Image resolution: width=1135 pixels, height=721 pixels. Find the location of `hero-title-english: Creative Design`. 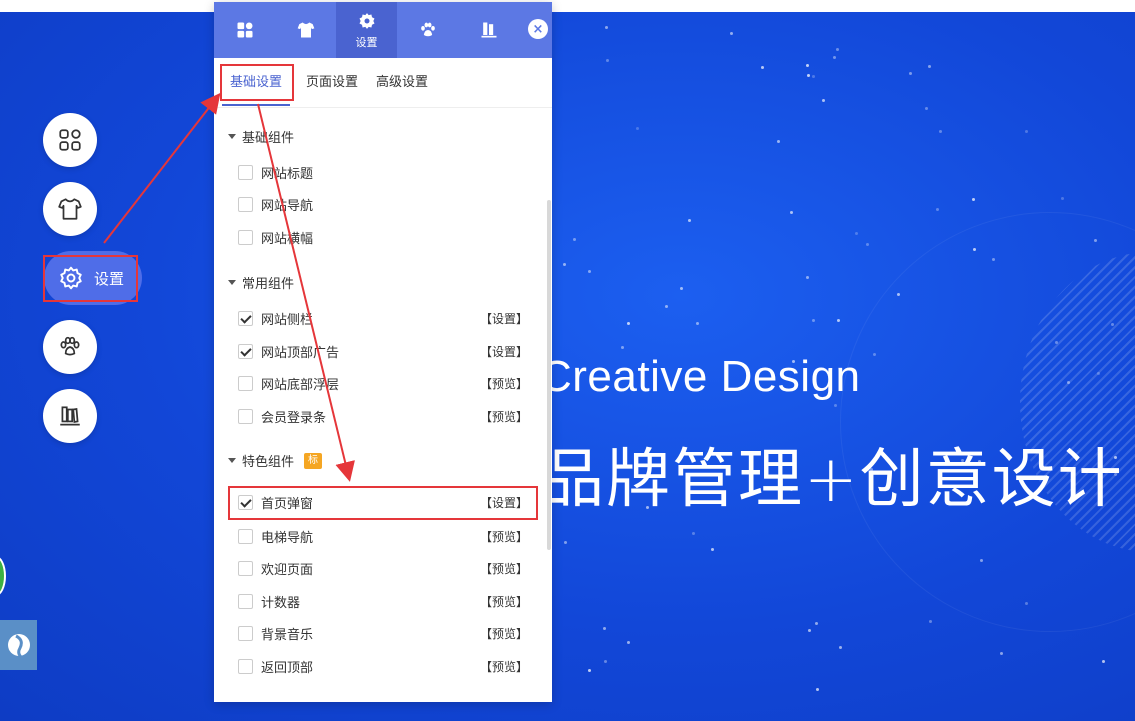

hero-title-english: Creative Design is located at coordinates (700, 376).